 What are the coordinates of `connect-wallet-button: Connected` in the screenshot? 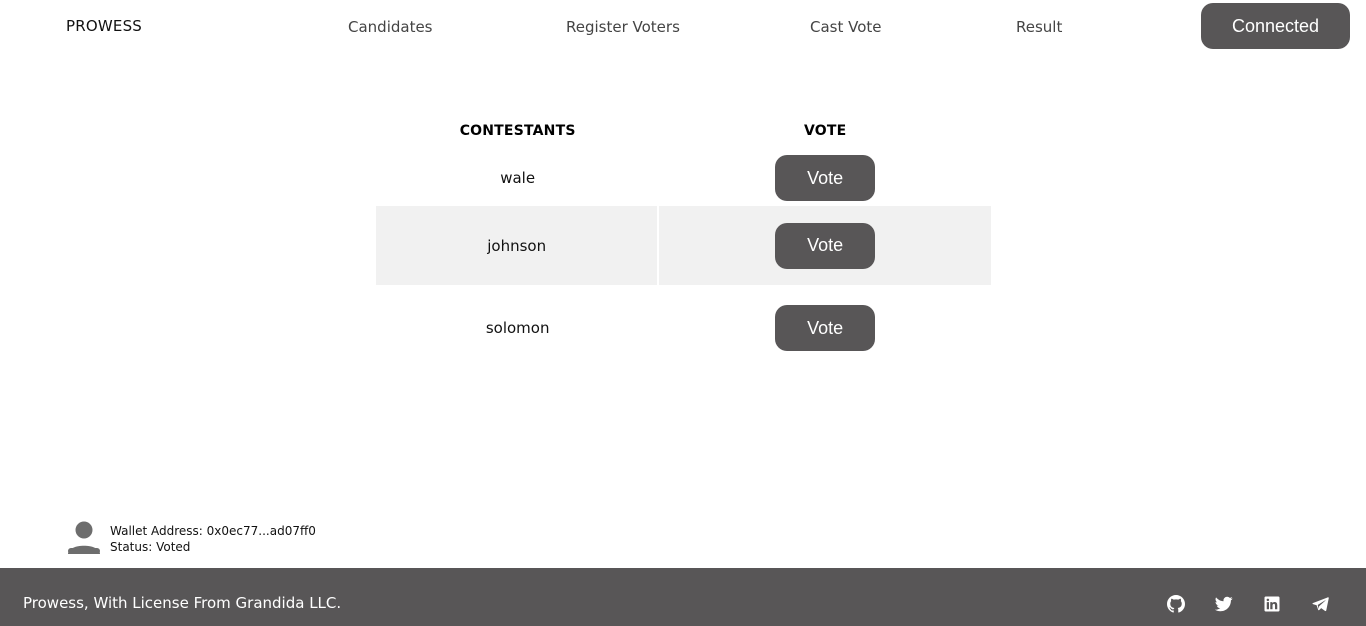 It's located at (1275, 26).